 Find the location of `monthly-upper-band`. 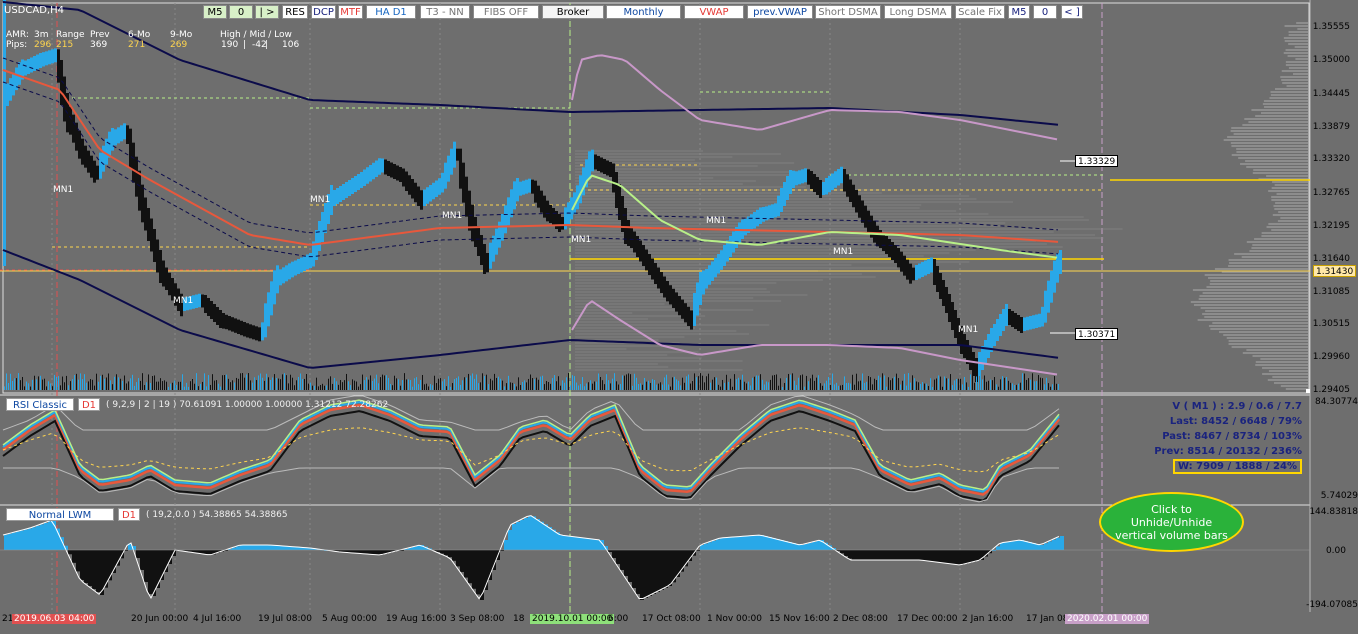

monthly-upper-band is located at coordinates (814, 97).